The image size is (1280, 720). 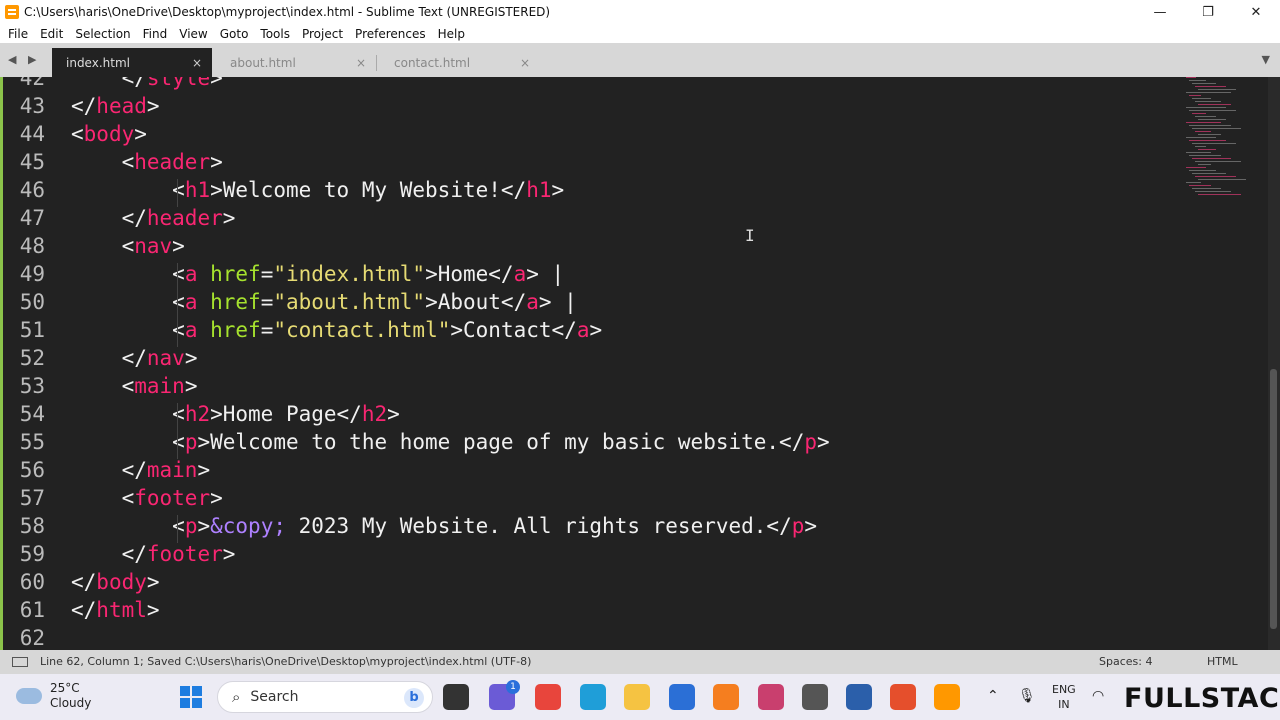 I want to click on edge-icon, so click(x=593, y=697).